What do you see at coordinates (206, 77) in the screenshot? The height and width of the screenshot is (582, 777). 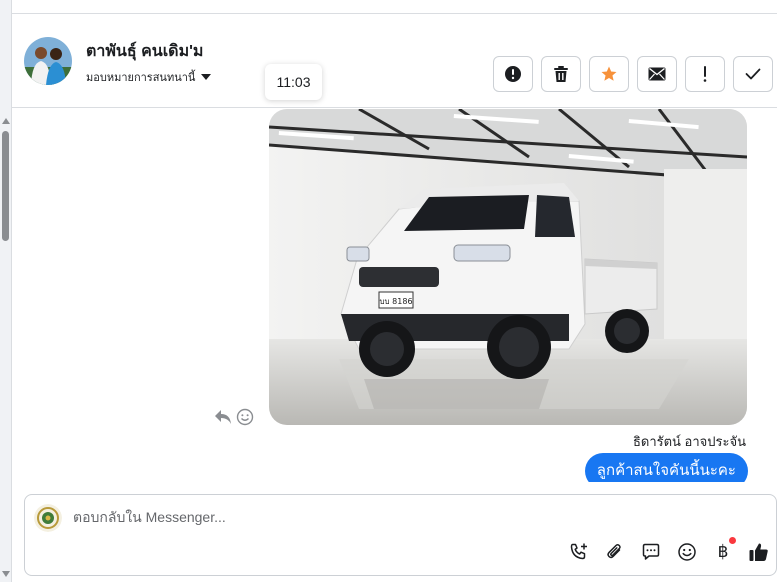 I see `chevron-down-icon` at bounding box center [206, 77].